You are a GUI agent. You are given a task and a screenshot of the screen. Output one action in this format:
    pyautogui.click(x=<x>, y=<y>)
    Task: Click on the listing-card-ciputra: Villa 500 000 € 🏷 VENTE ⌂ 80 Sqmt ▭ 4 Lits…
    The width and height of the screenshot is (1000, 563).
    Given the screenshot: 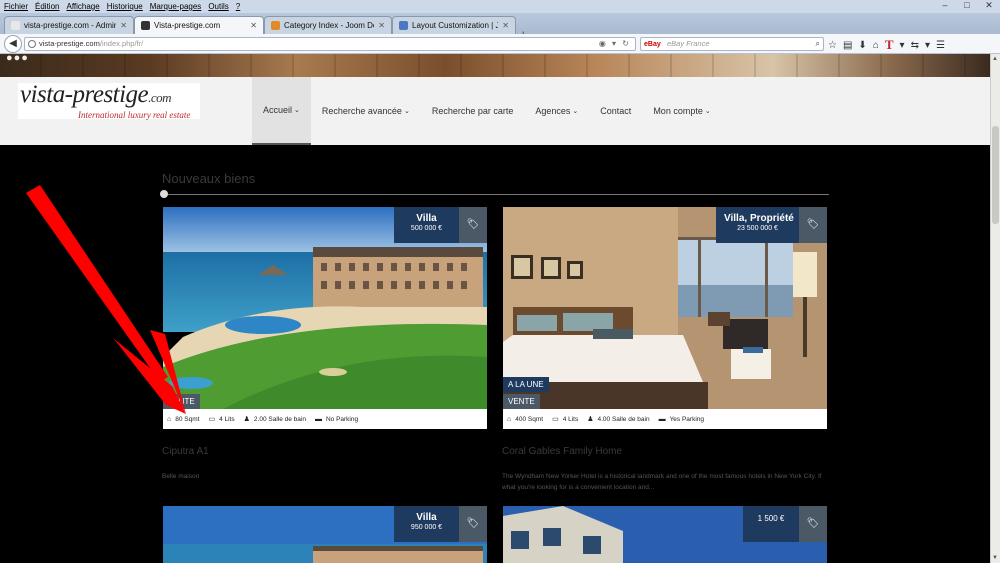 What is the action you would take?
    pyautogui.click(x=325, y=318)
    